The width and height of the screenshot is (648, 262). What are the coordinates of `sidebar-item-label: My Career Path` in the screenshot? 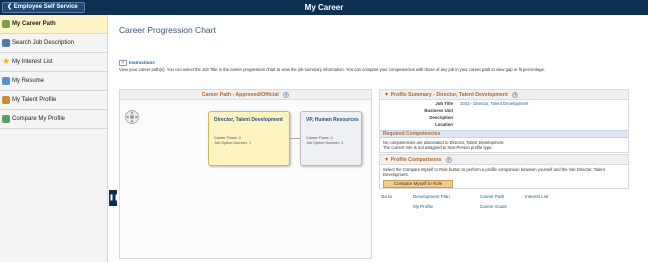 It's located at (34, 24).